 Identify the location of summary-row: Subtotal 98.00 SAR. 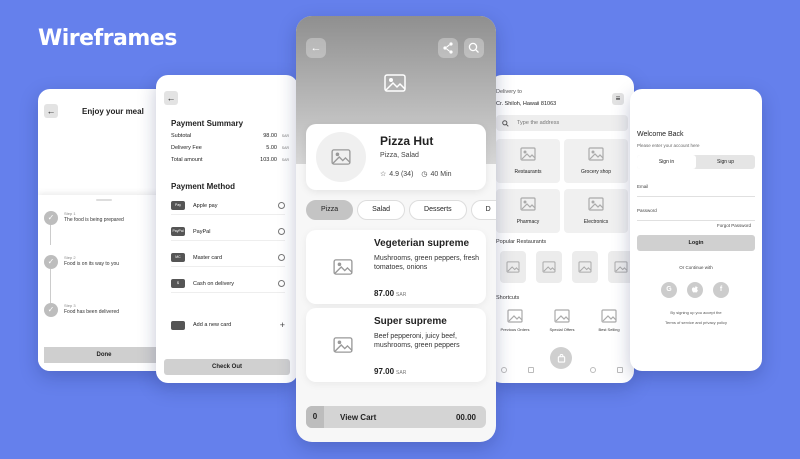
(230, 136).